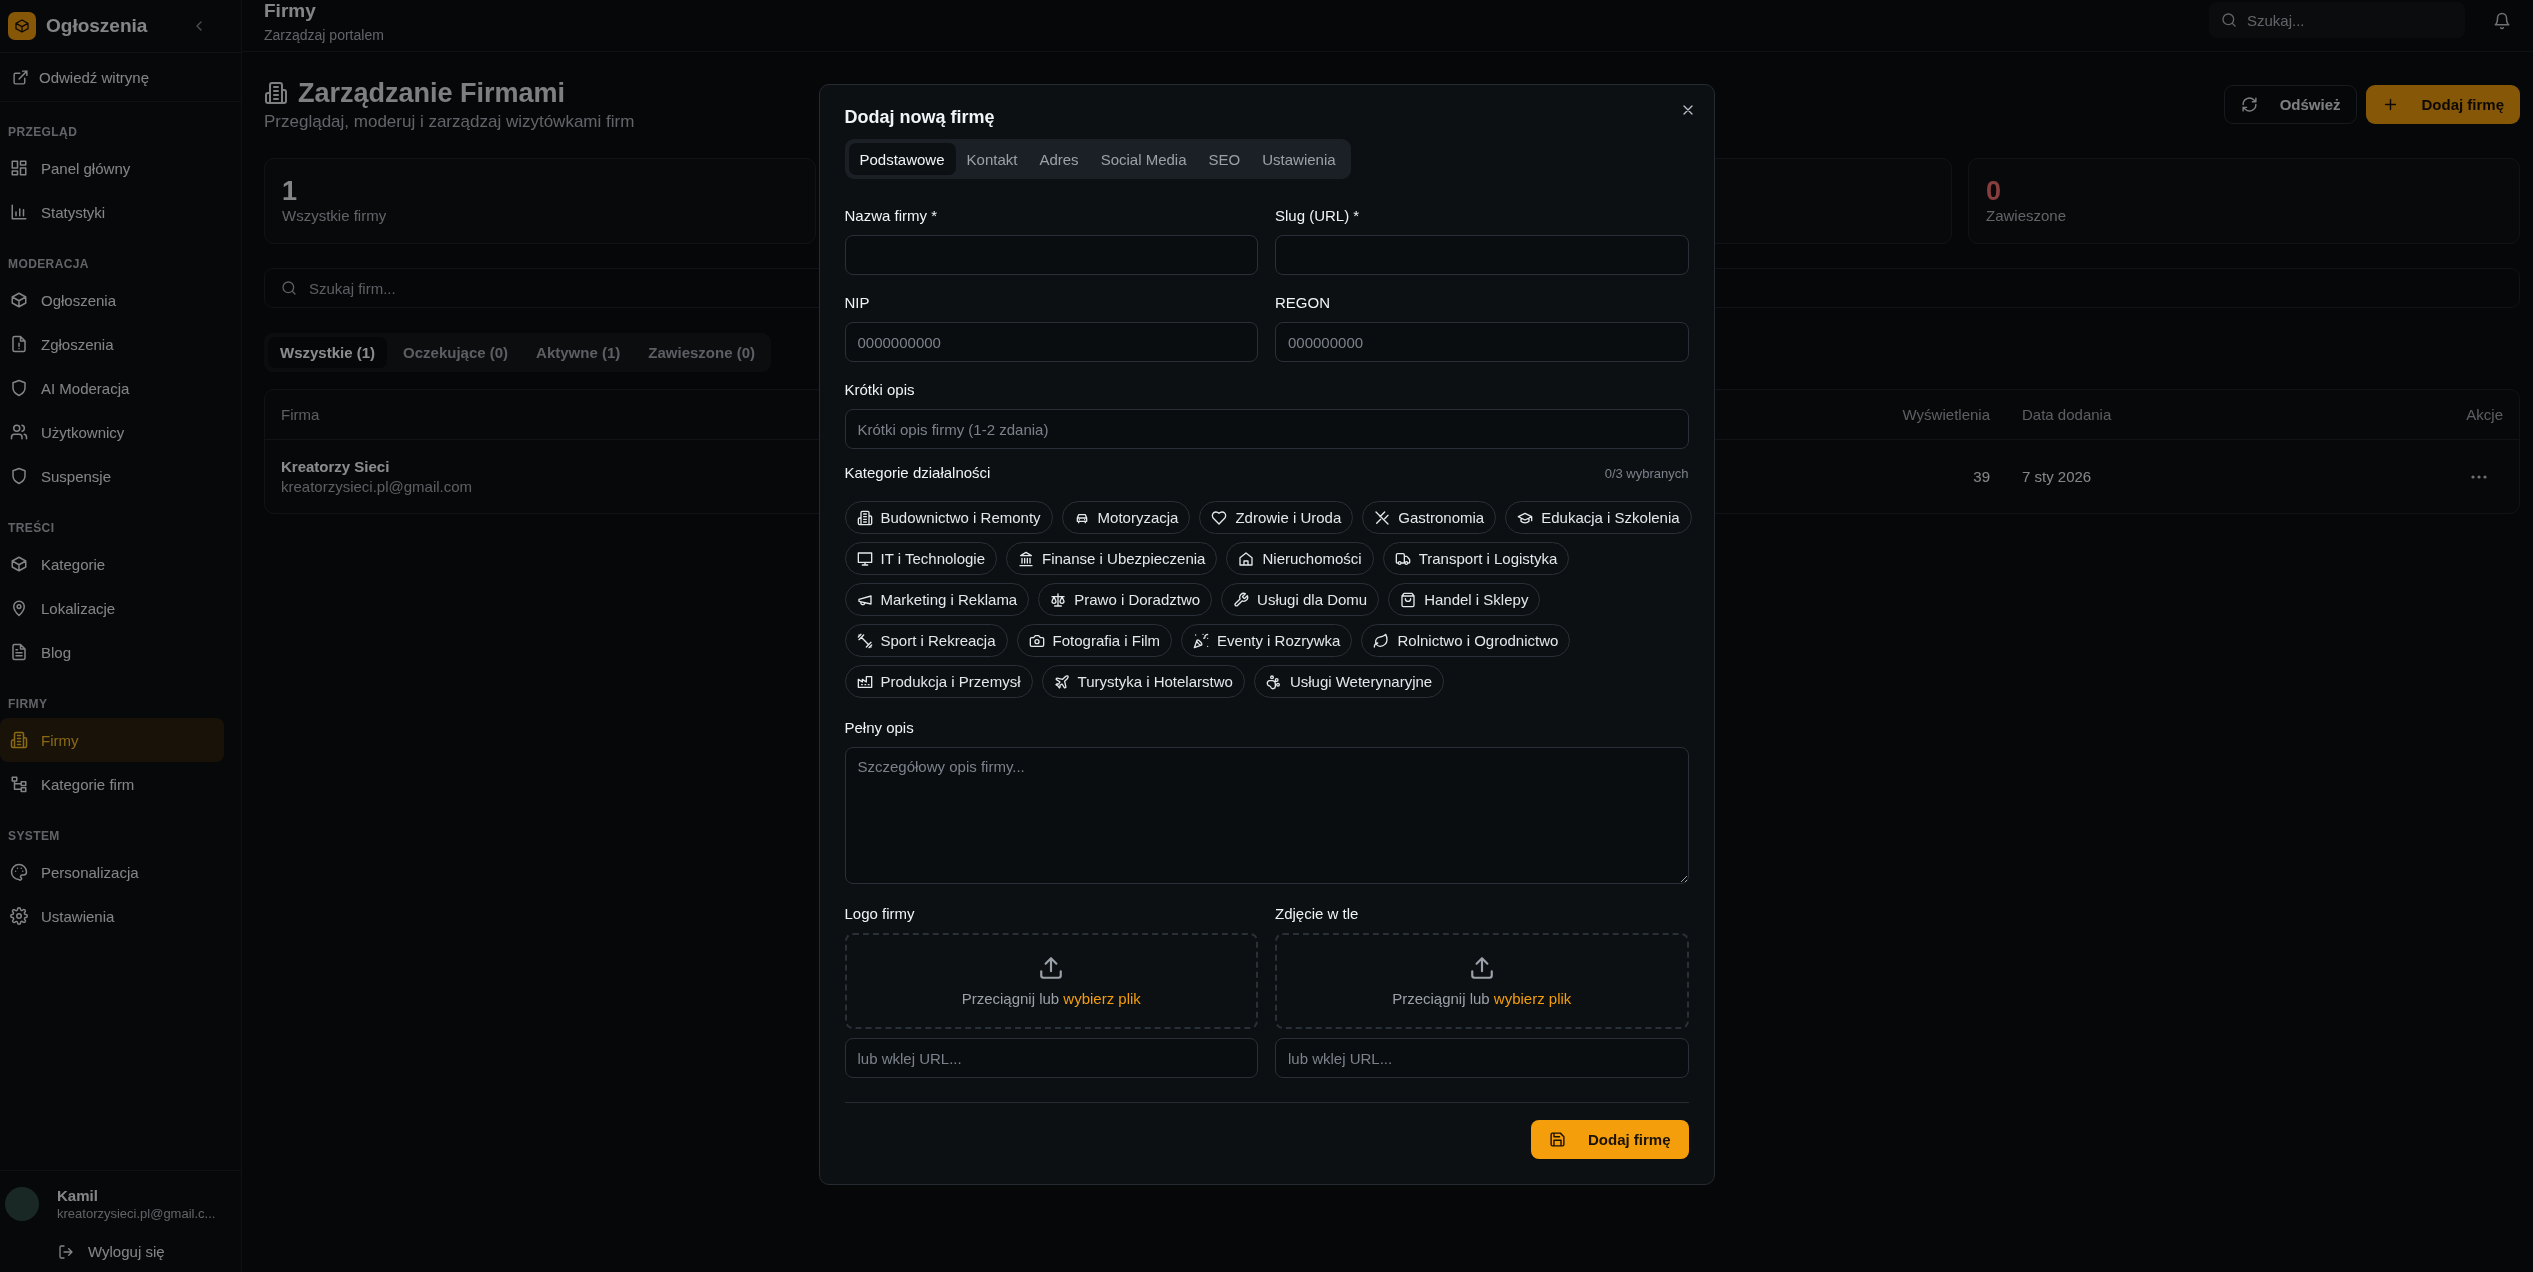 This screenshot has height=1272, width=2533. What do you see at coordinates (31, 528) in the screenshot?
I see `section-label: TREŚCI` at bounding box center [31, 528].